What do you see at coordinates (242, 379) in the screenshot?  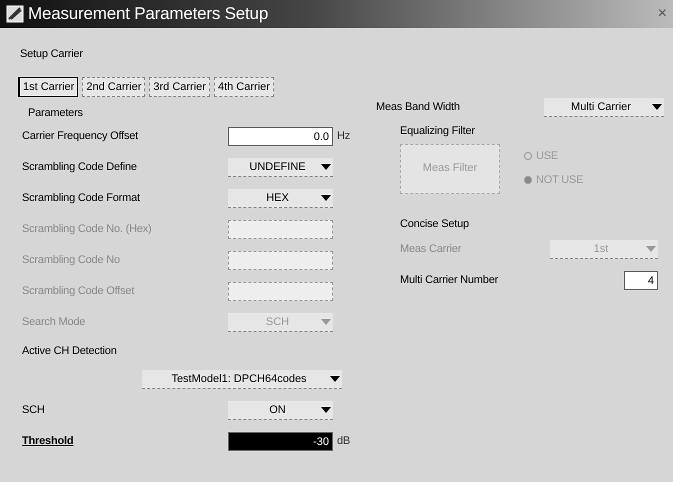 I see `dropdown: TestModel1: DPCH64codes` at bounding box center [242, 379].